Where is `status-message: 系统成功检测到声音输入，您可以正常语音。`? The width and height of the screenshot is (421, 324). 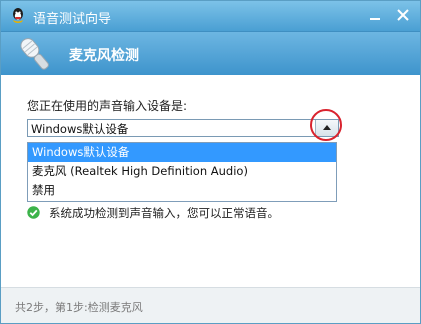
status-message: 系统成功检测到声音输入，您可以正常语音。 is located at coordinates (164, 213).